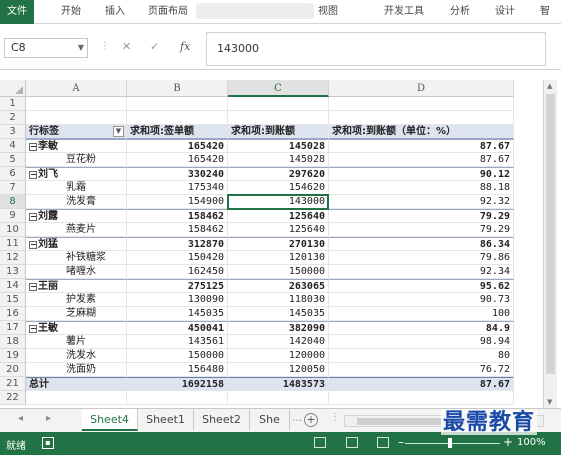 The width and height of the screenshot is (561, 455). Describe the element at coordinates (76, 230) in the screenshot. I see `pivot-item-row-label: 燕麦片` at that location.